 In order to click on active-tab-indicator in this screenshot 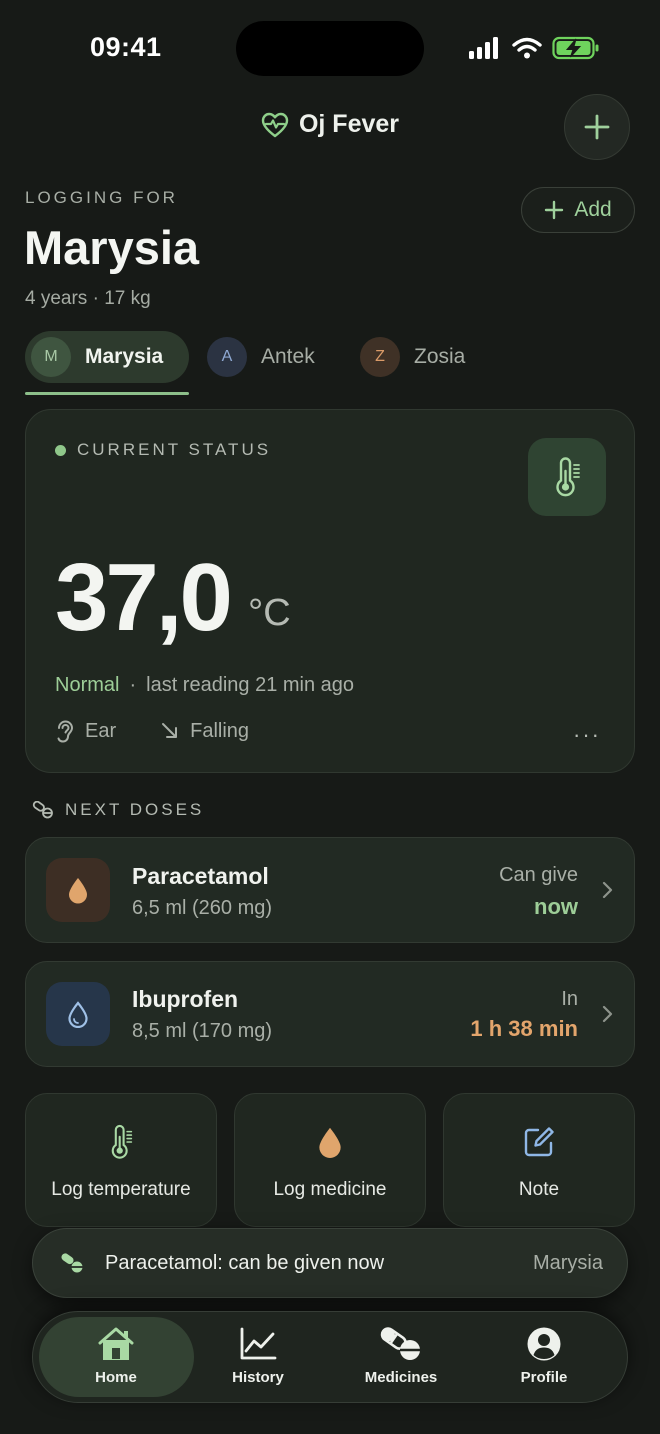, I will do `click(107, 393)`.